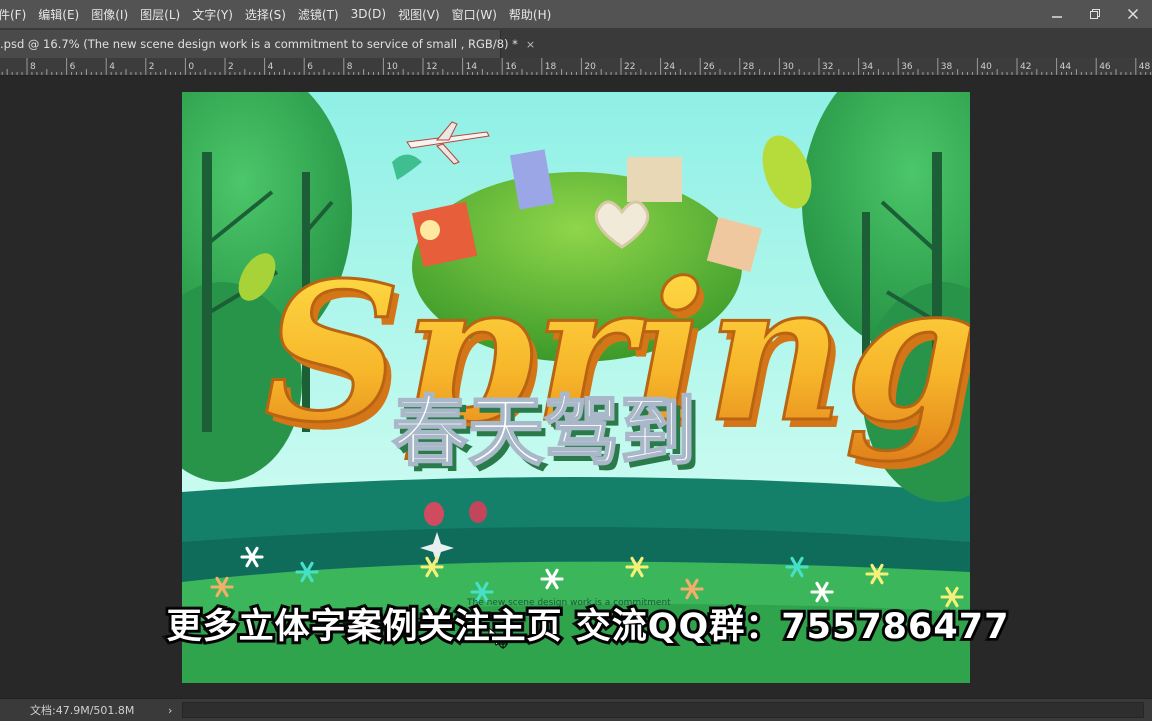  I want to click on restore-button, so click(1095, 14).